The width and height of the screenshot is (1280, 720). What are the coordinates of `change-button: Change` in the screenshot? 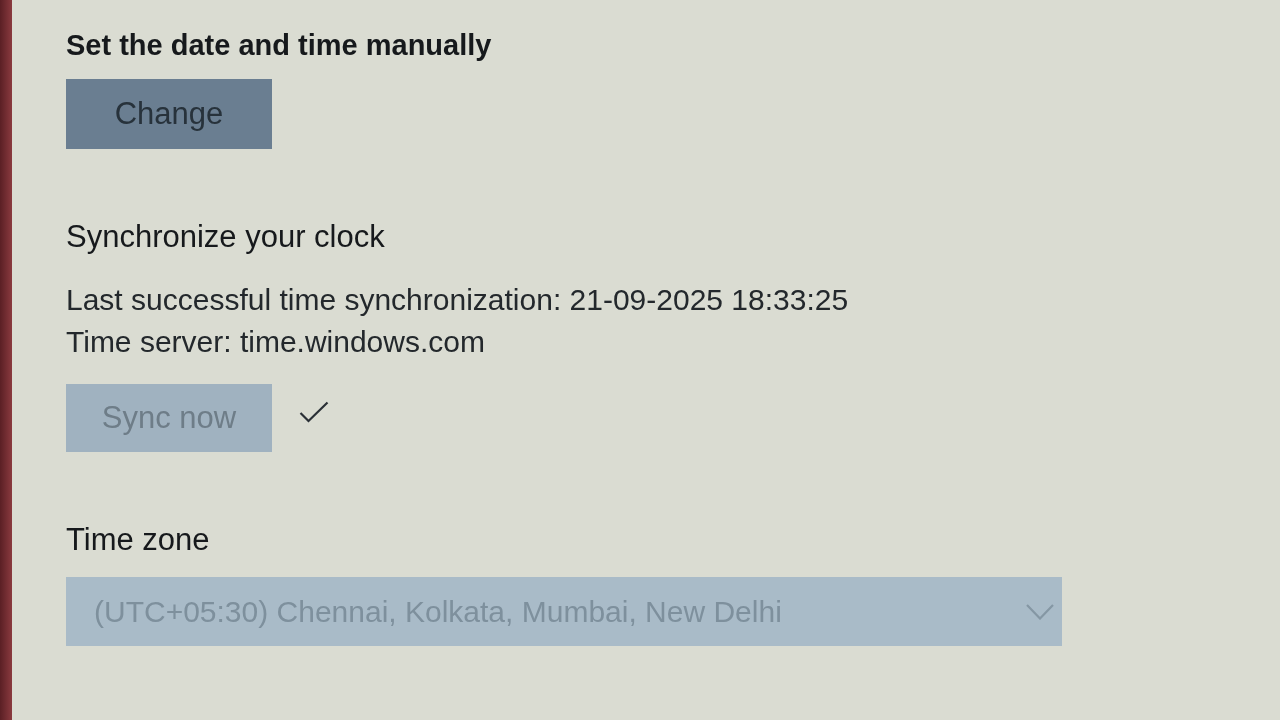 It's located at (169, 114).